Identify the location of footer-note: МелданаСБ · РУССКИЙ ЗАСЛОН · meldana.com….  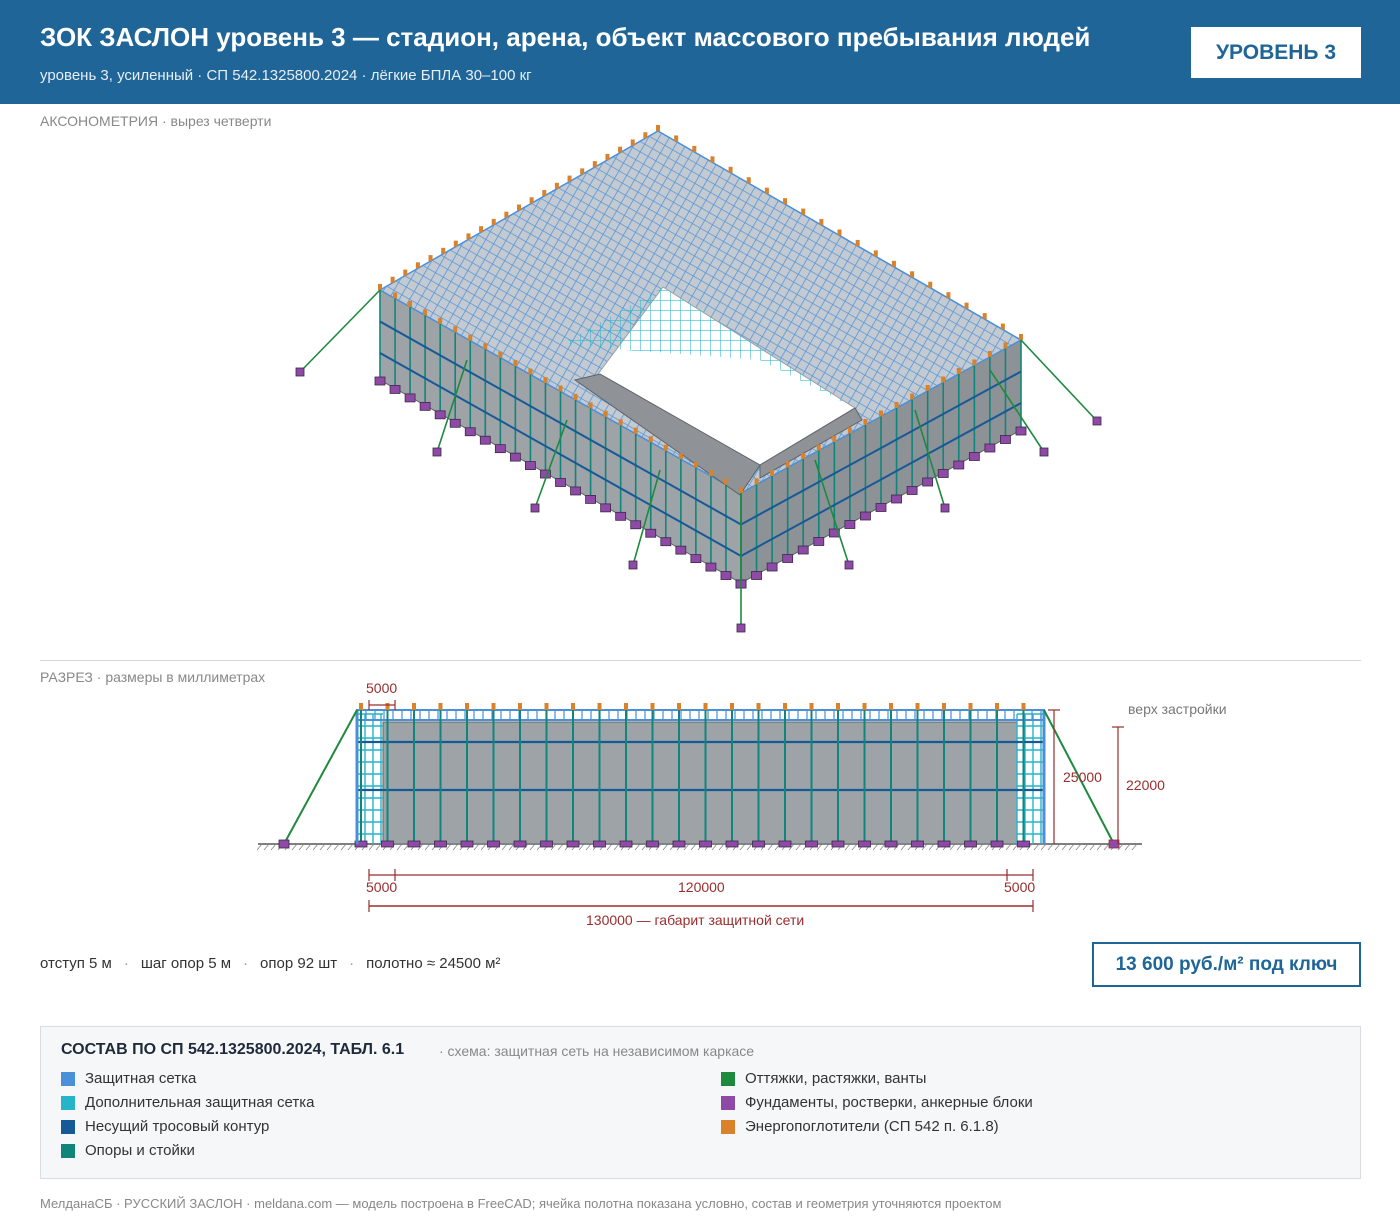
(521, 1203).